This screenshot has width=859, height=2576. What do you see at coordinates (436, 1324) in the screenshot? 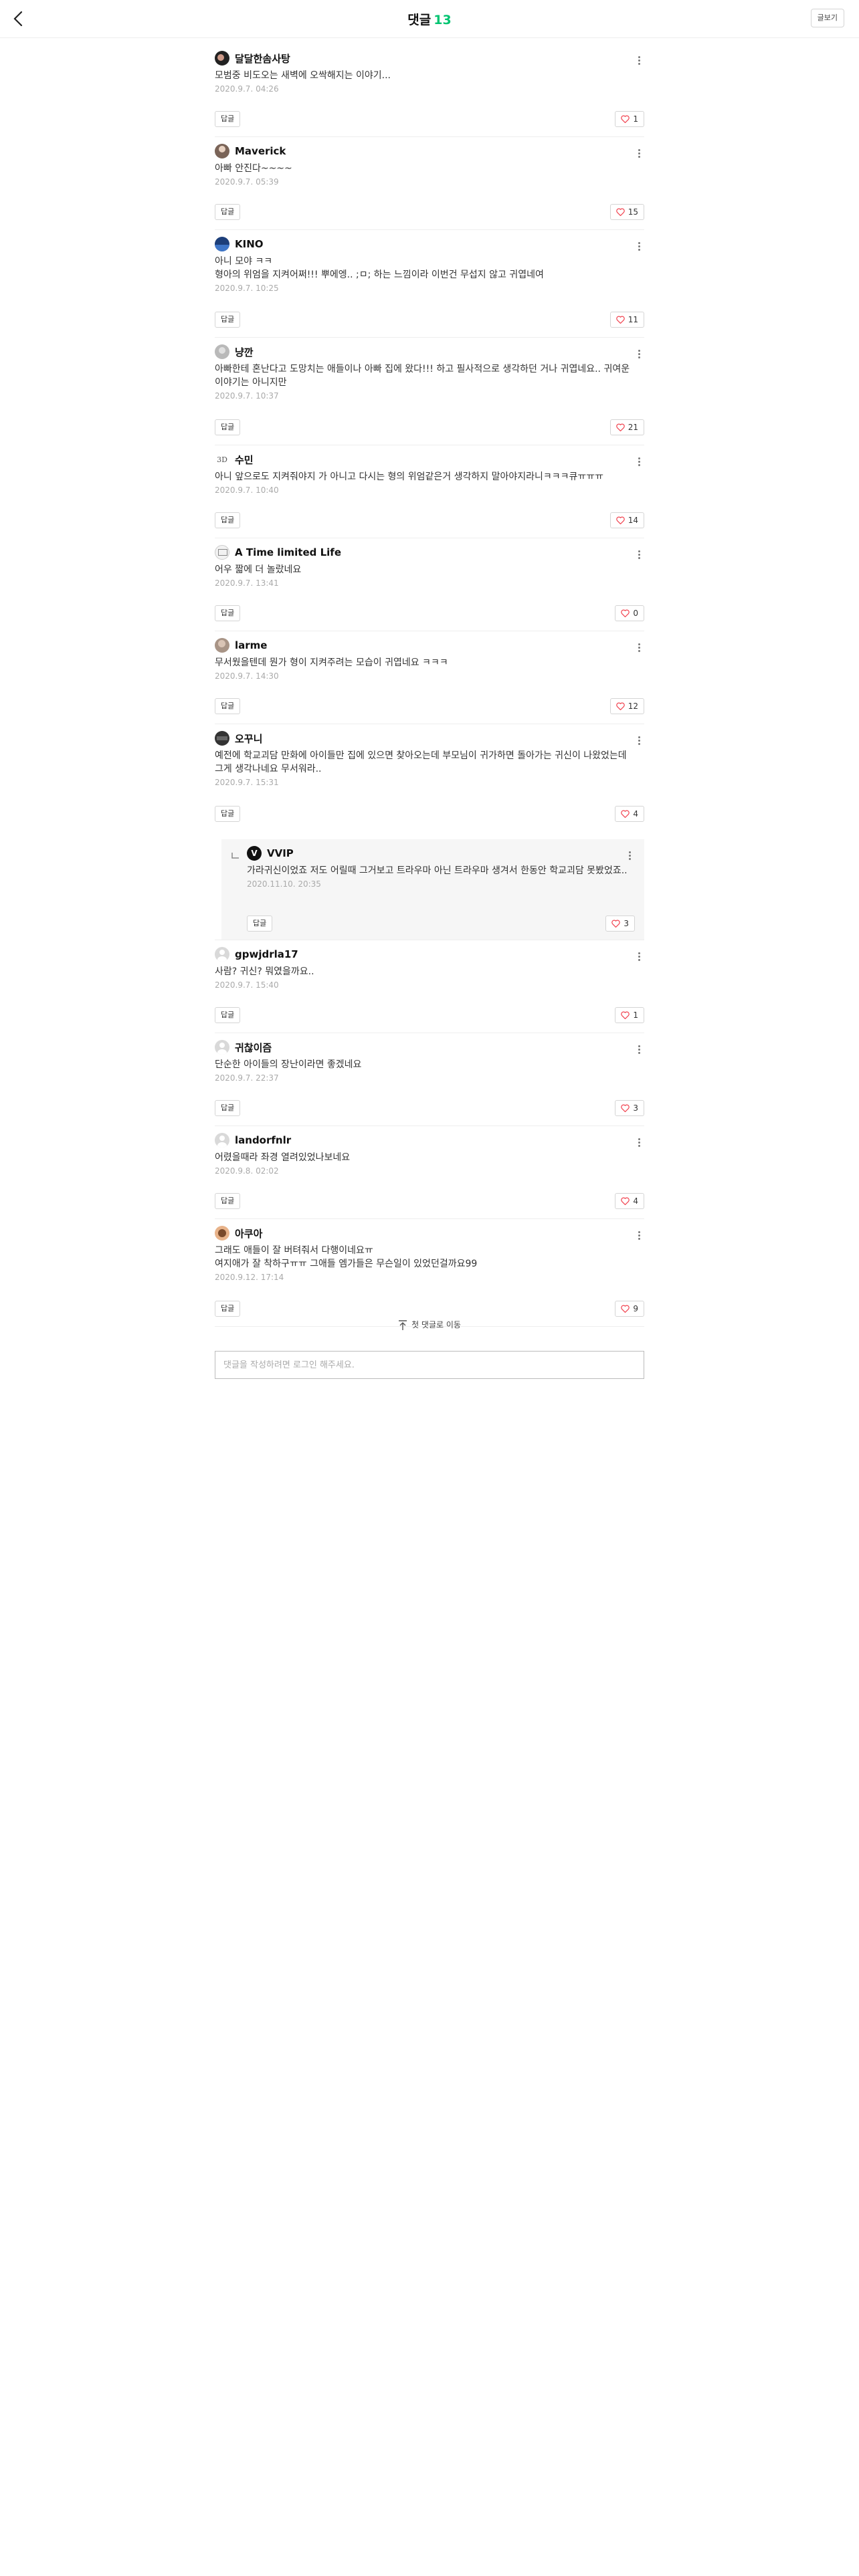
I see `first-comment-label: 첫 댓글로 이동` at bounding box center [436, 1324].